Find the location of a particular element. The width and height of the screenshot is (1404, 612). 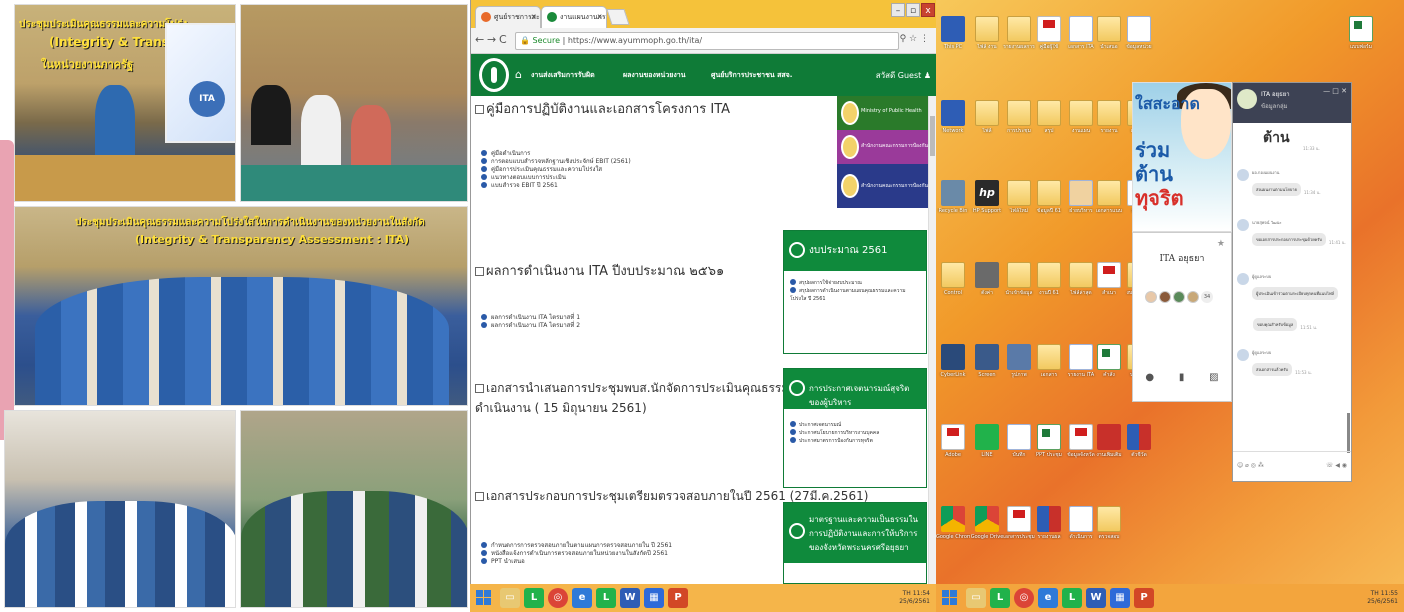

new-tab-button is located at coordinates (618, 17).